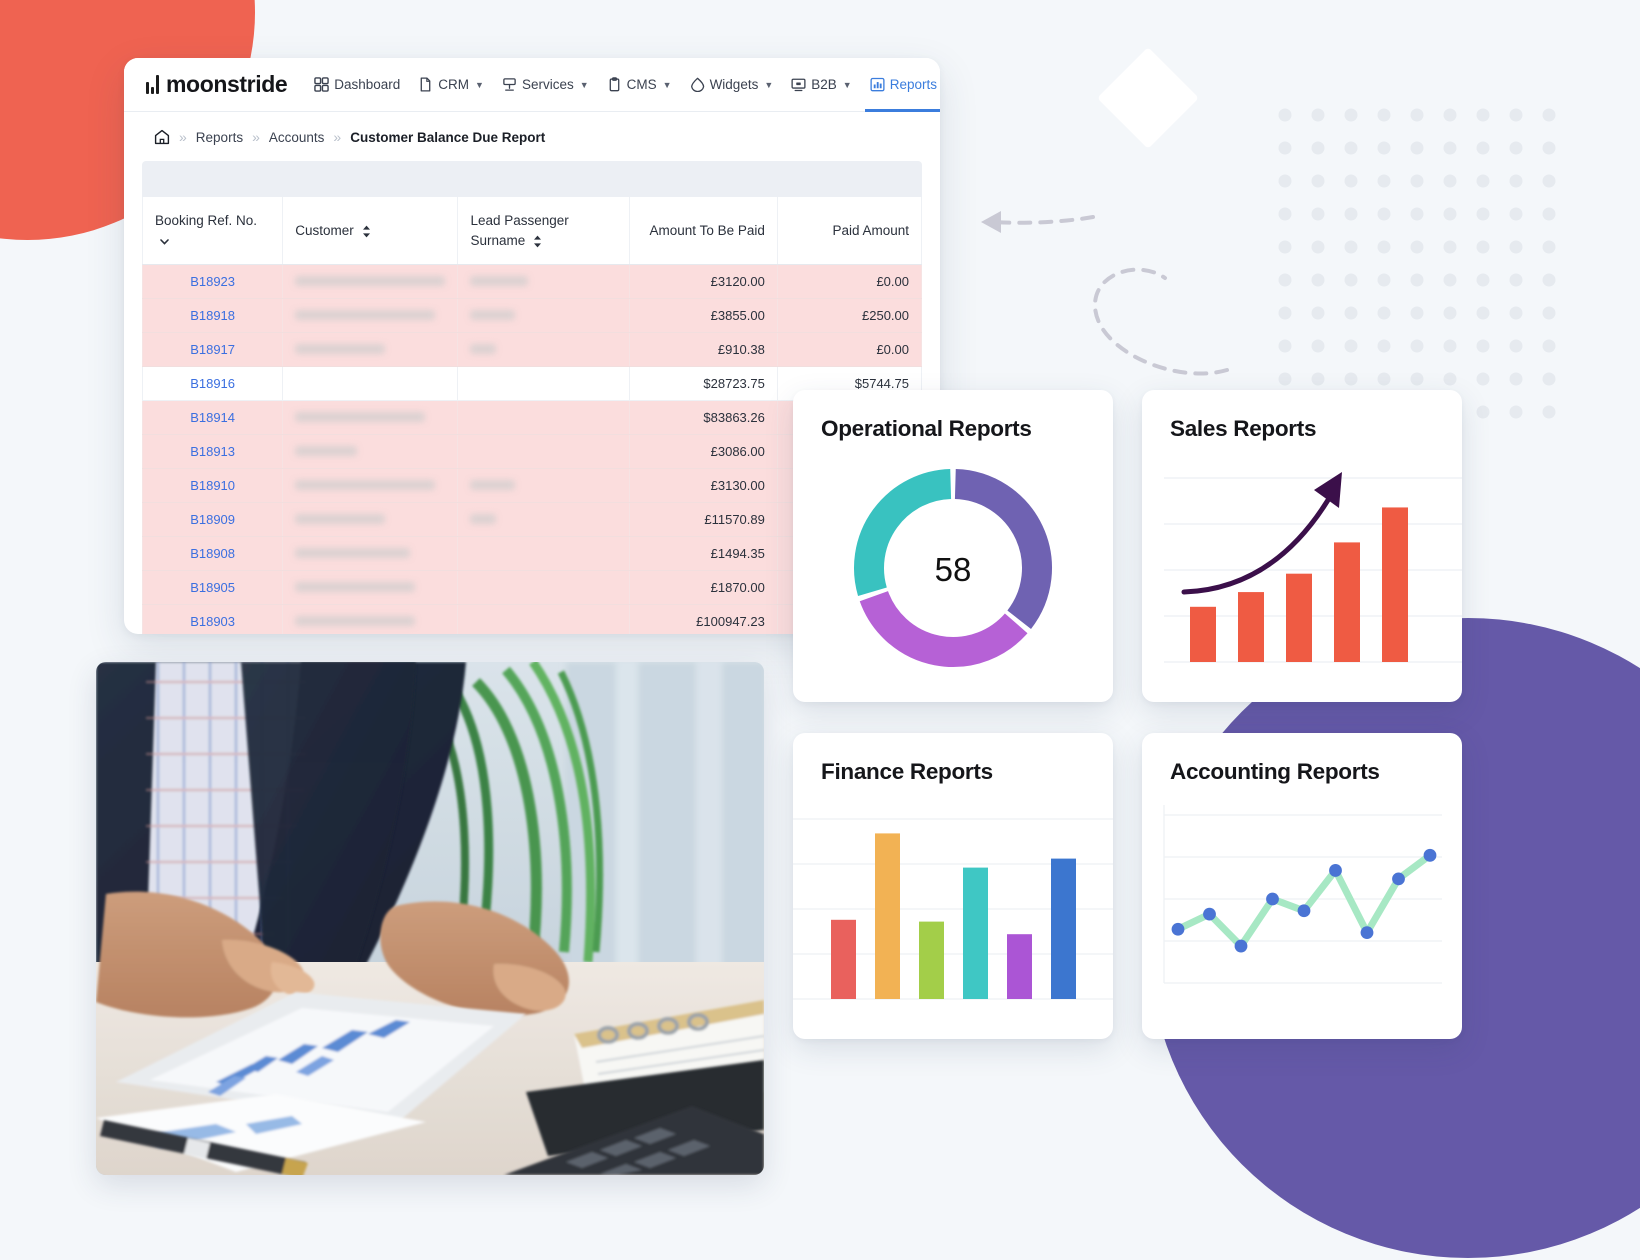 This screenshot has height=1260, width=1640. I want to click on col-booking-ref: Booking Ref. No., so click(212, 231).